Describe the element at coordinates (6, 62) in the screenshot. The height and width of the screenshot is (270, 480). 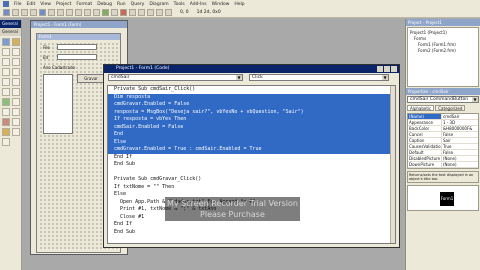
I see `frame-tool-icon` at that location.